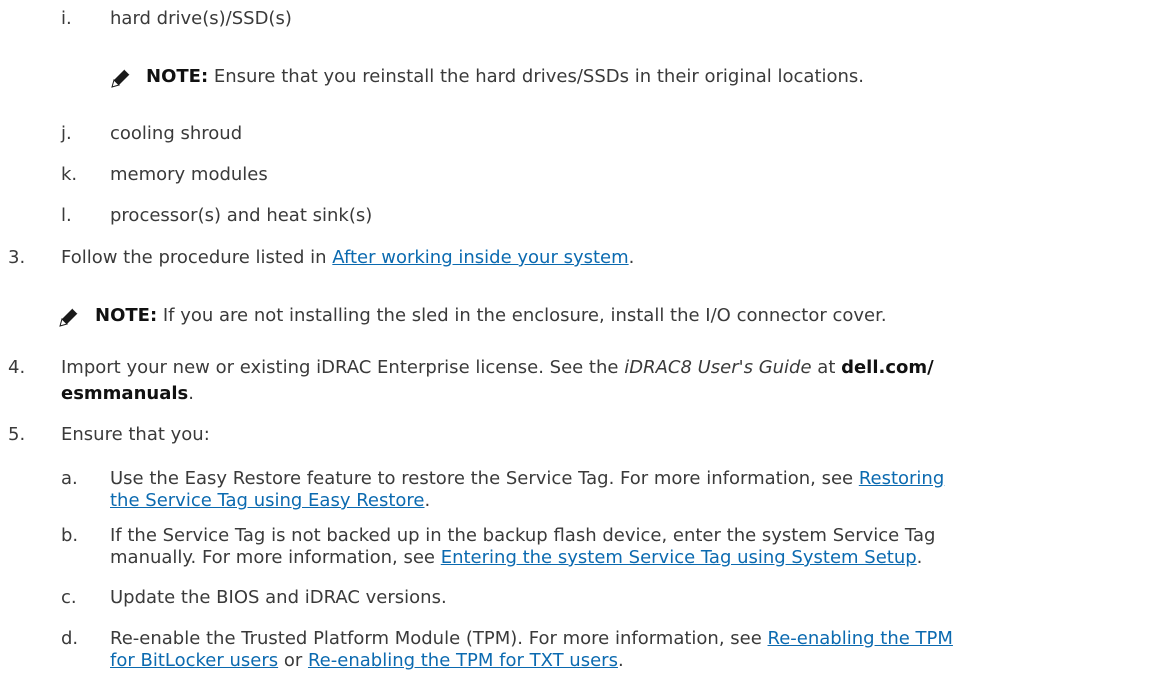 This screenshot has height=681, width=1162. What do you see at coordinates (480, 257) in the screenshot?
I see `after-working-link: After working inside your system` at bounding box center [480, 257].